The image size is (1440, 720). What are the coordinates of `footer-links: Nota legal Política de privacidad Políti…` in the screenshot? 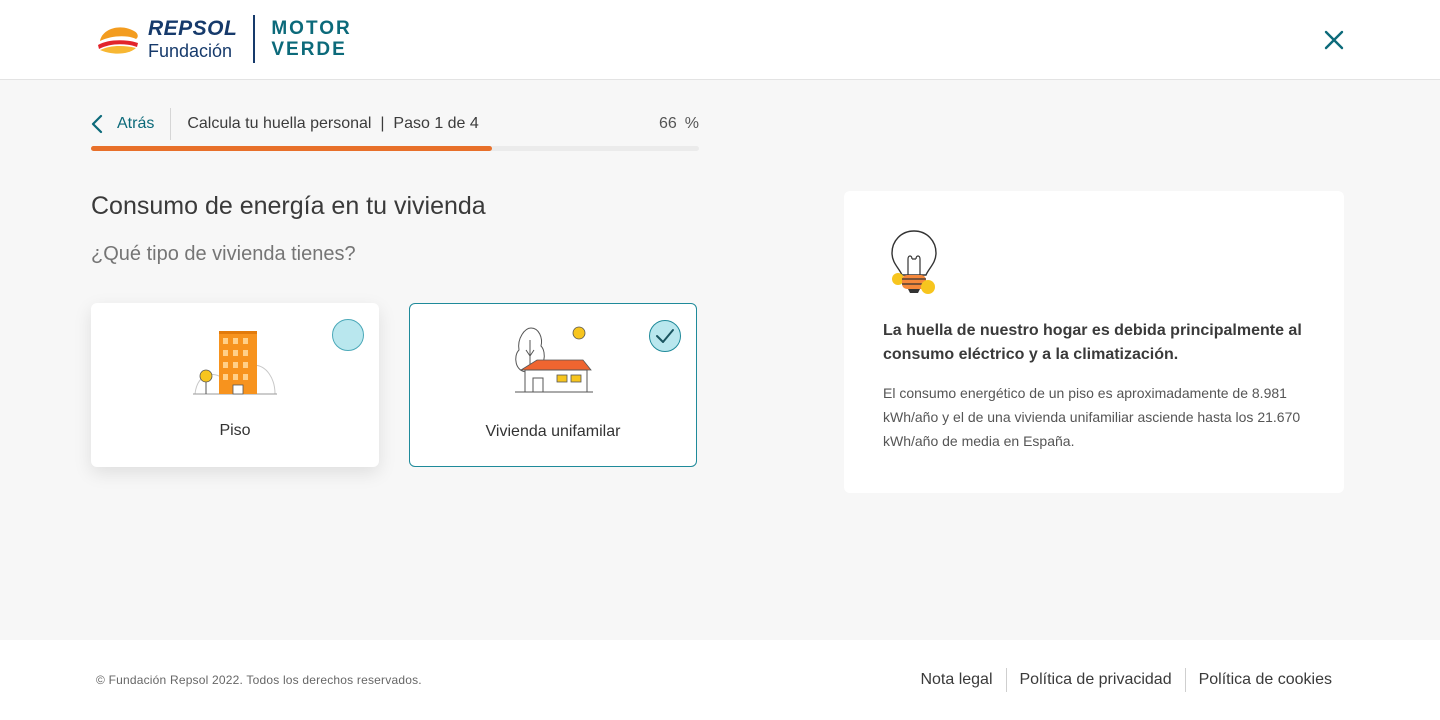 It's located at (1119, 680).